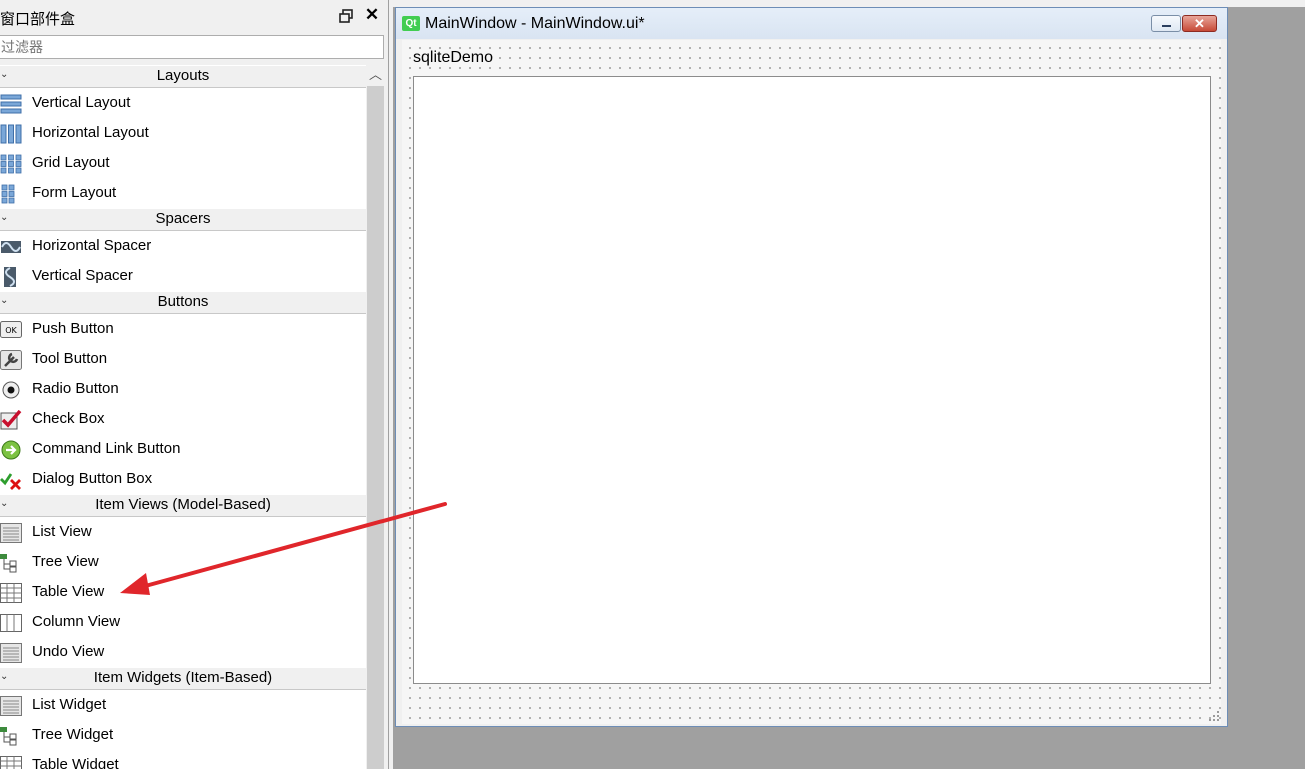 Image resolution: width=1305 pixels, height=769 pixels. I want to click on widget-item: Undo View, so click(183, 652).